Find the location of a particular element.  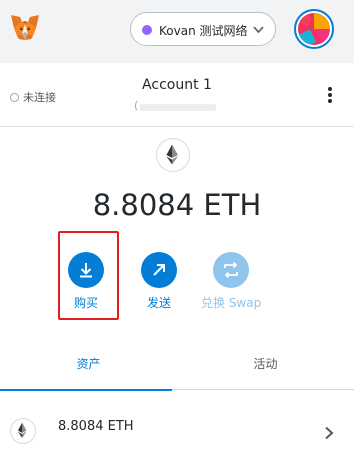

tab-bar: 资产 活动 is located at coordinates (177, 368).